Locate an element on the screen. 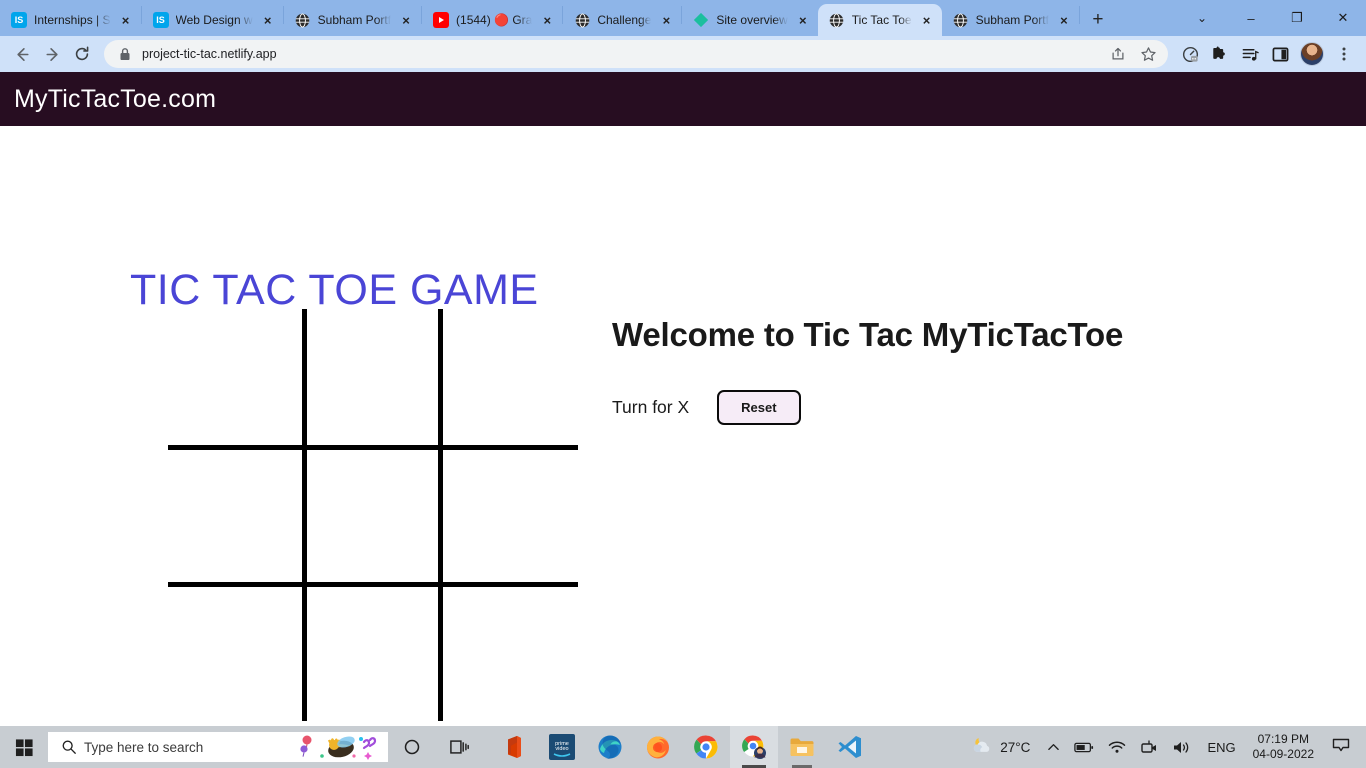 The height and width of the screenshot is (768, 1366). avatar is located at coordinates (1312, 54).